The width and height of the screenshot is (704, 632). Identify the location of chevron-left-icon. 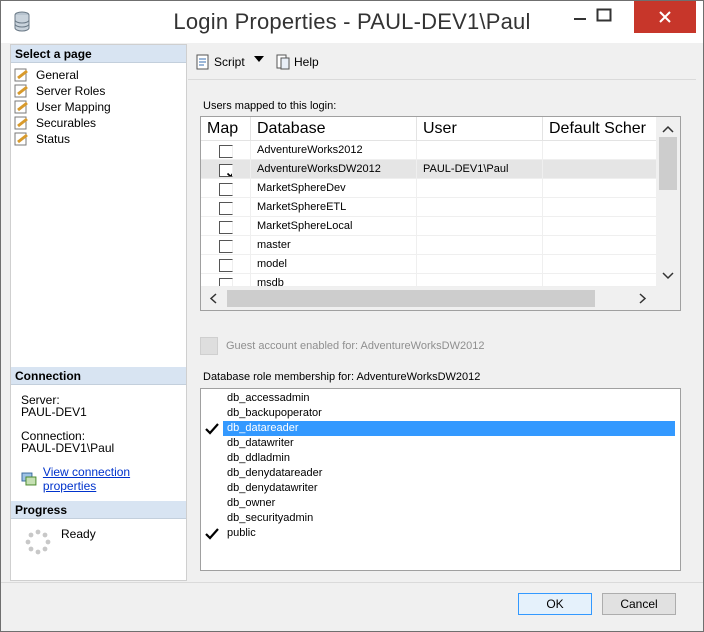
(214, 298).